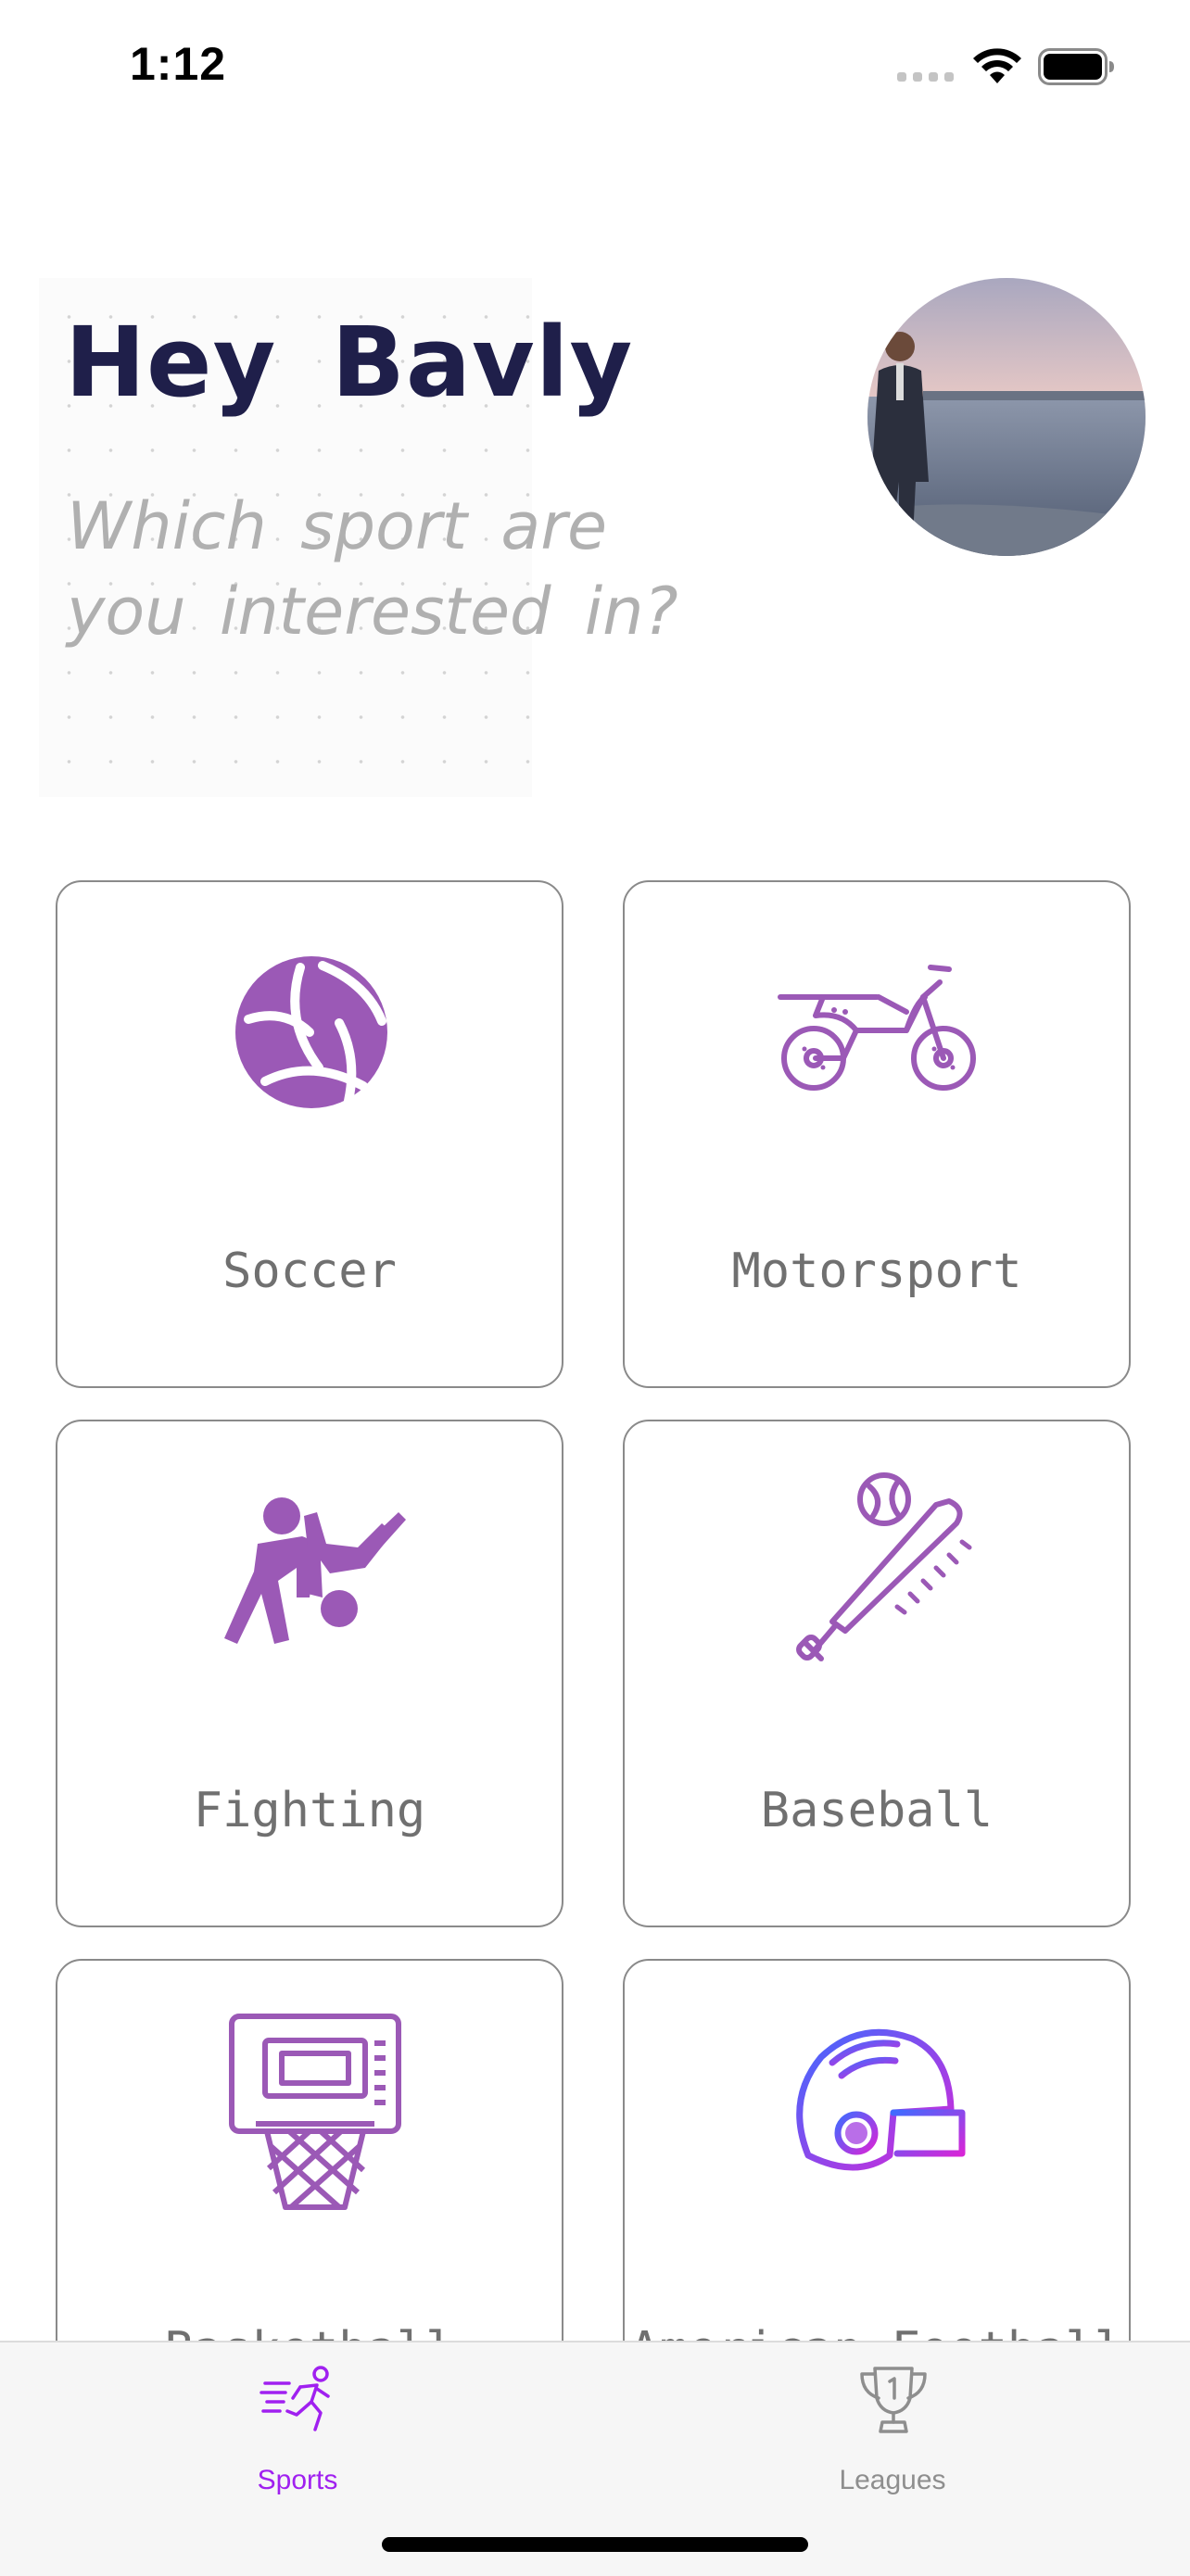 This screenshot has height=2576, width=1190. What do you see at coordinates (297, 2435) in the screenshot?
I see `tab-sports: Sports` at bounding box center [297, 2435].